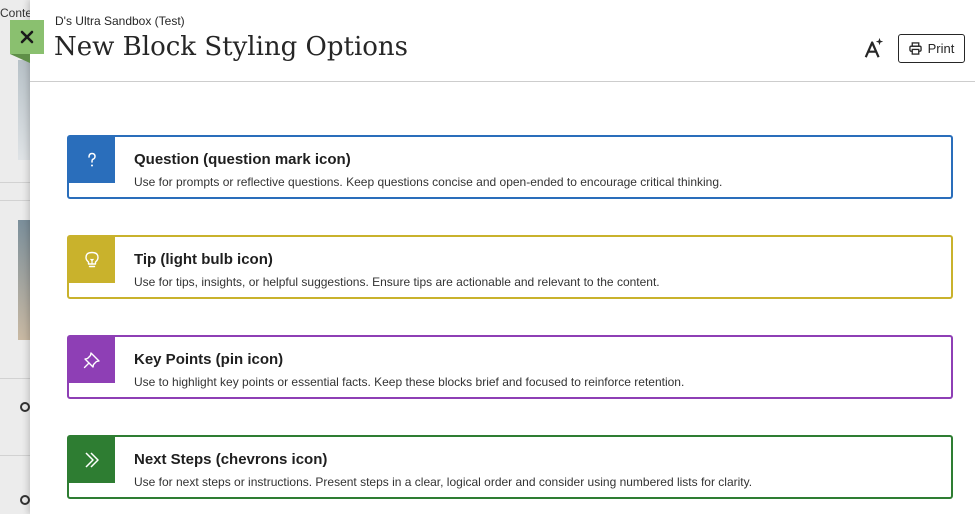 This screenshot has height=514, width=975. I want to click on page-title: New Block Styling Options, so click(231, 47).